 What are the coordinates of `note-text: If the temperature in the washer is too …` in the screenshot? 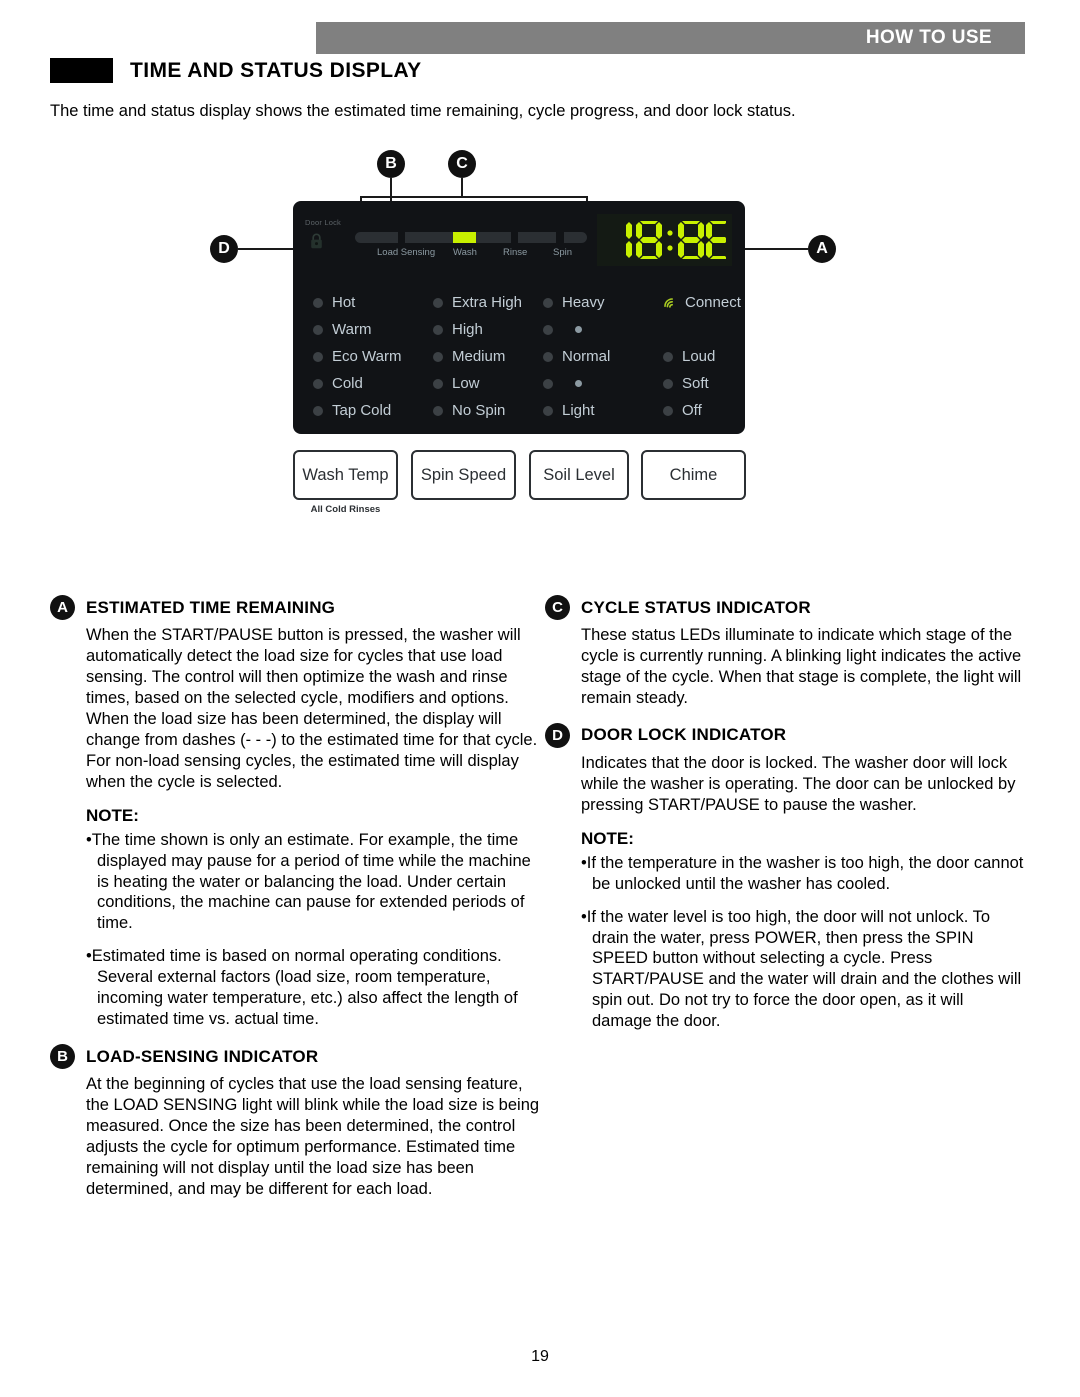 It's located at (805, 873).